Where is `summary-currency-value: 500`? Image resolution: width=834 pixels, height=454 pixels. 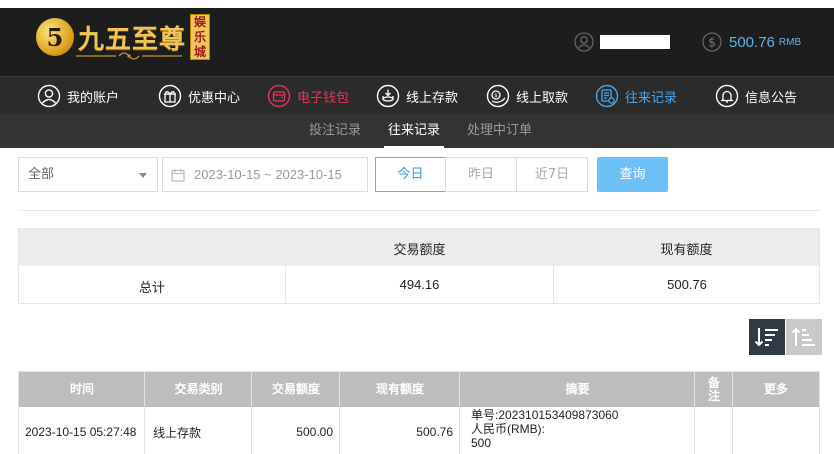 summary-currency-value: 500 is located at coordinates (481, 443).